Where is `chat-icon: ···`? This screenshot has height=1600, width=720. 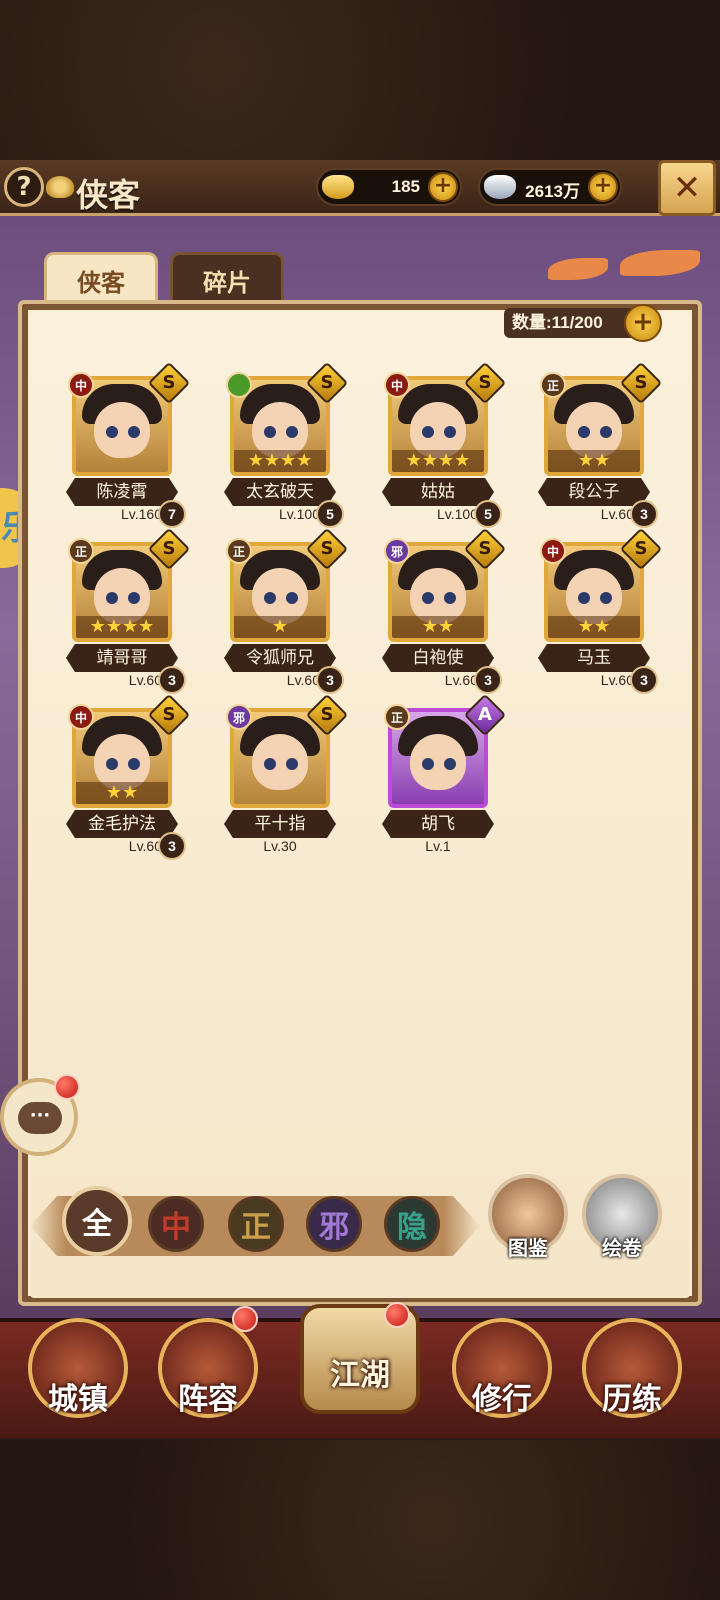
chat-icon: ··· is located at coordinates (40, 1118).